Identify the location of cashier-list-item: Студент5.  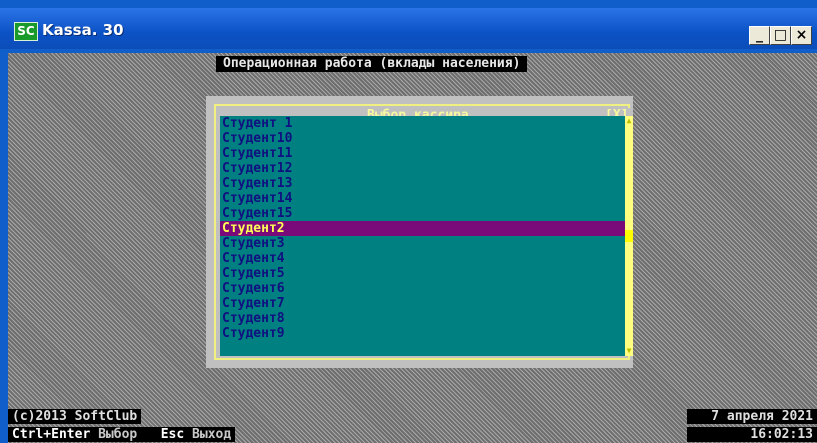
(422, 273).